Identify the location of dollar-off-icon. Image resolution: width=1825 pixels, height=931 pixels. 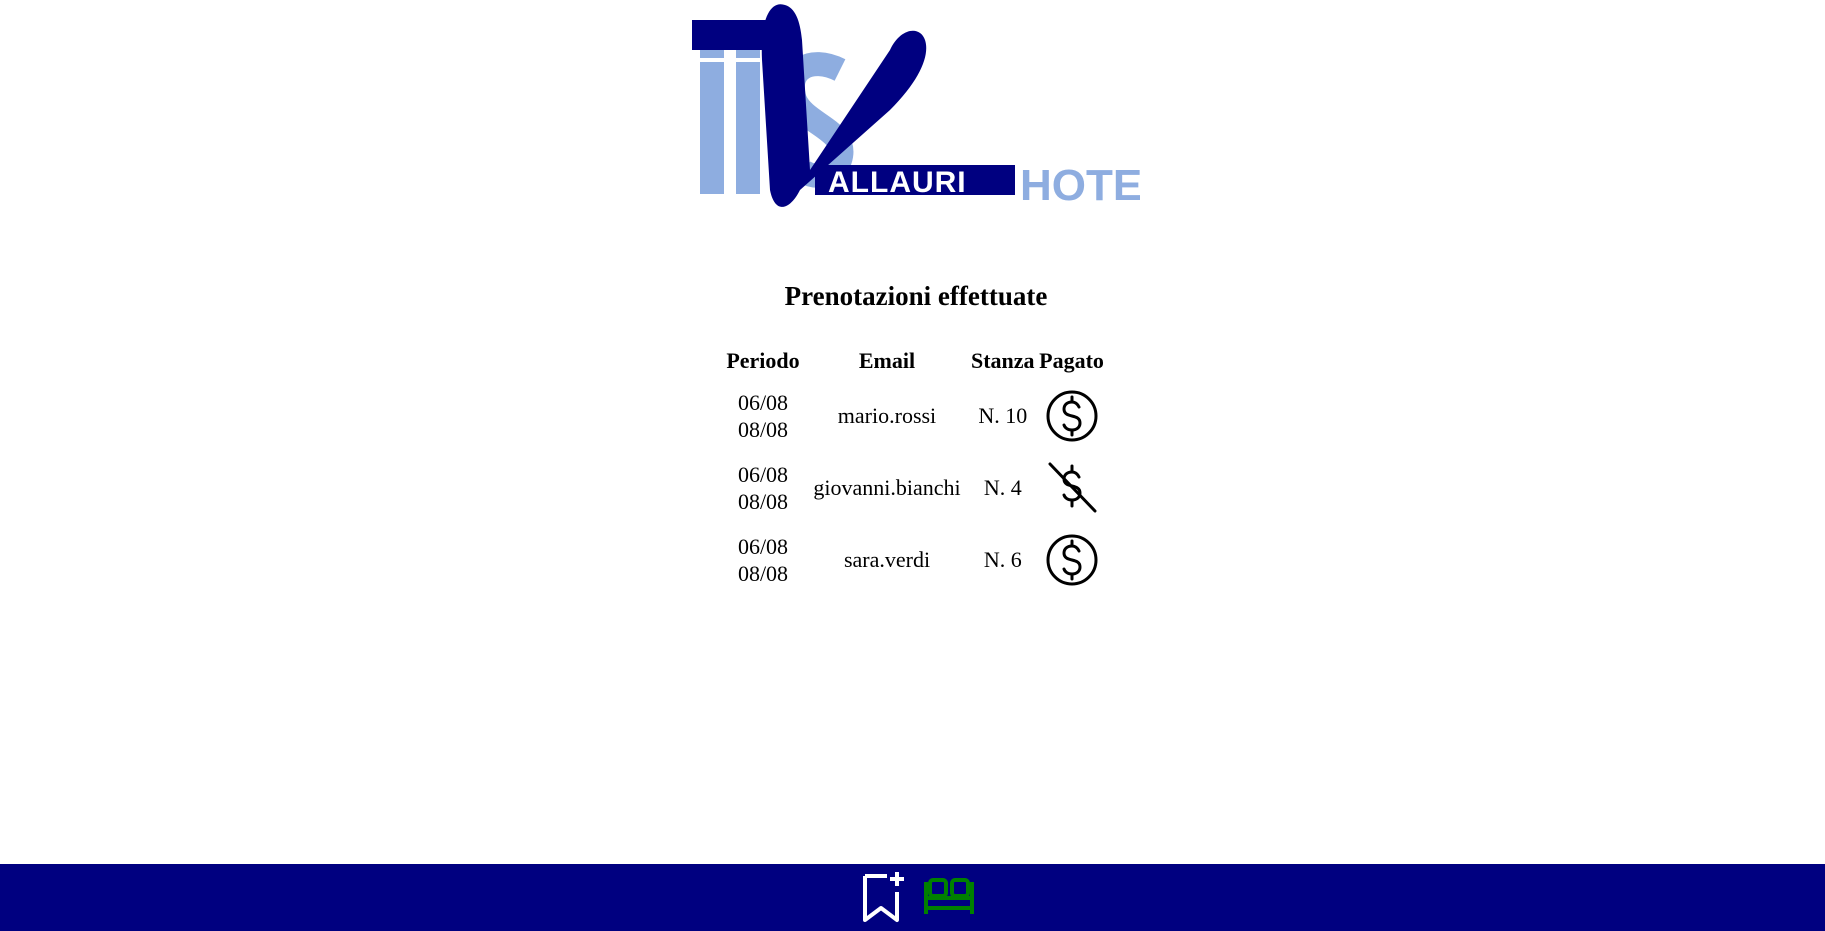
(1072, 488).